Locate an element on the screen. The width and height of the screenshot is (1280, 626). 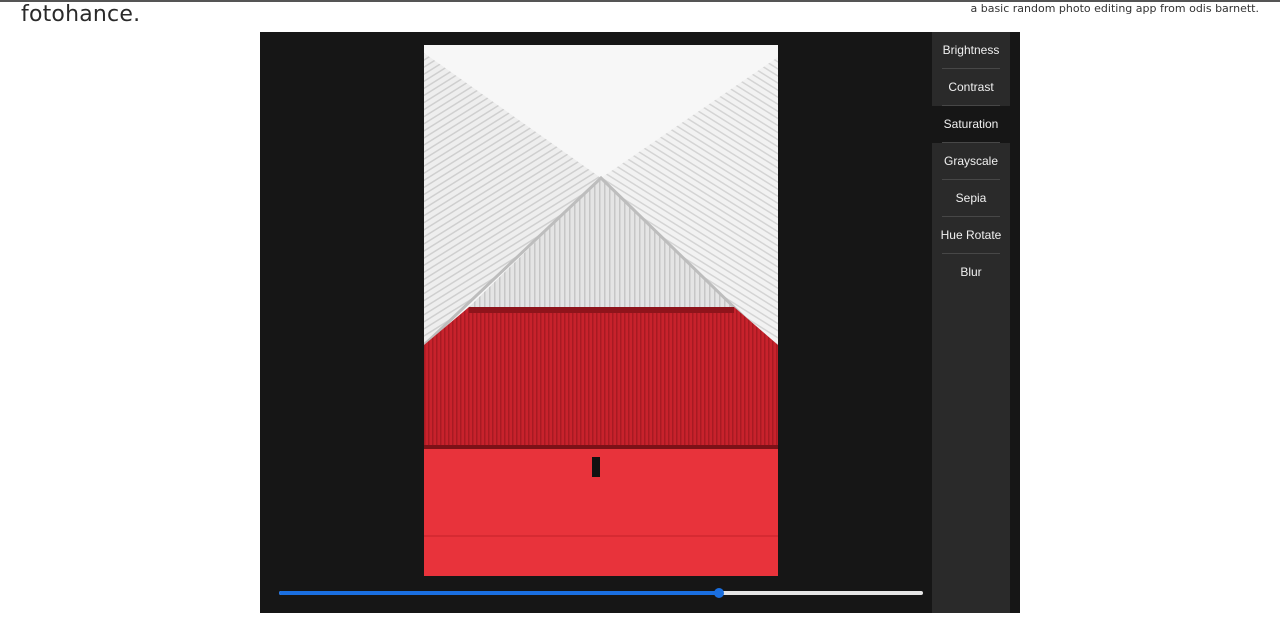
filter-blur-button: Blur is located at coordinates (971, 272).